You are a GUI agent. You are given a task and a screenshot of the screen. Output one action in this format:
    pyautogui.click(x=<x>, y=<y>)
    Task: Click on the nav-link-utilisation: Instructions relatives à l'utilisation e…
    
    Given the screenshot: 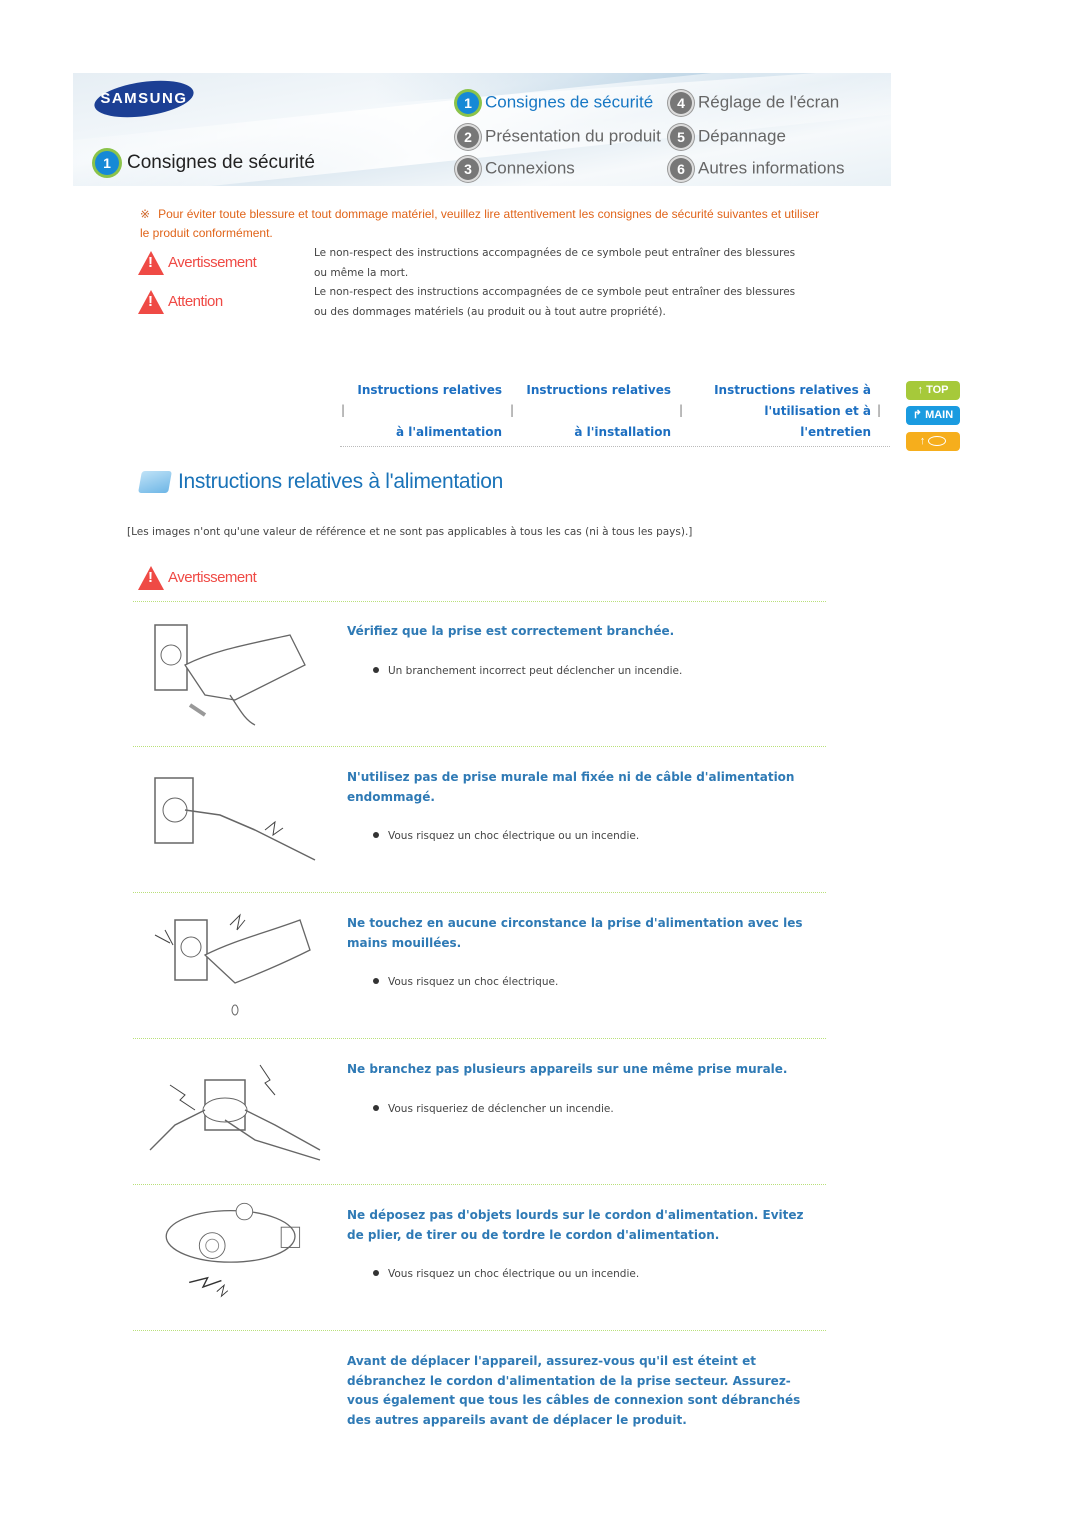 What is the action you would take?
    pyautogui.click(x=780, y=411)
    